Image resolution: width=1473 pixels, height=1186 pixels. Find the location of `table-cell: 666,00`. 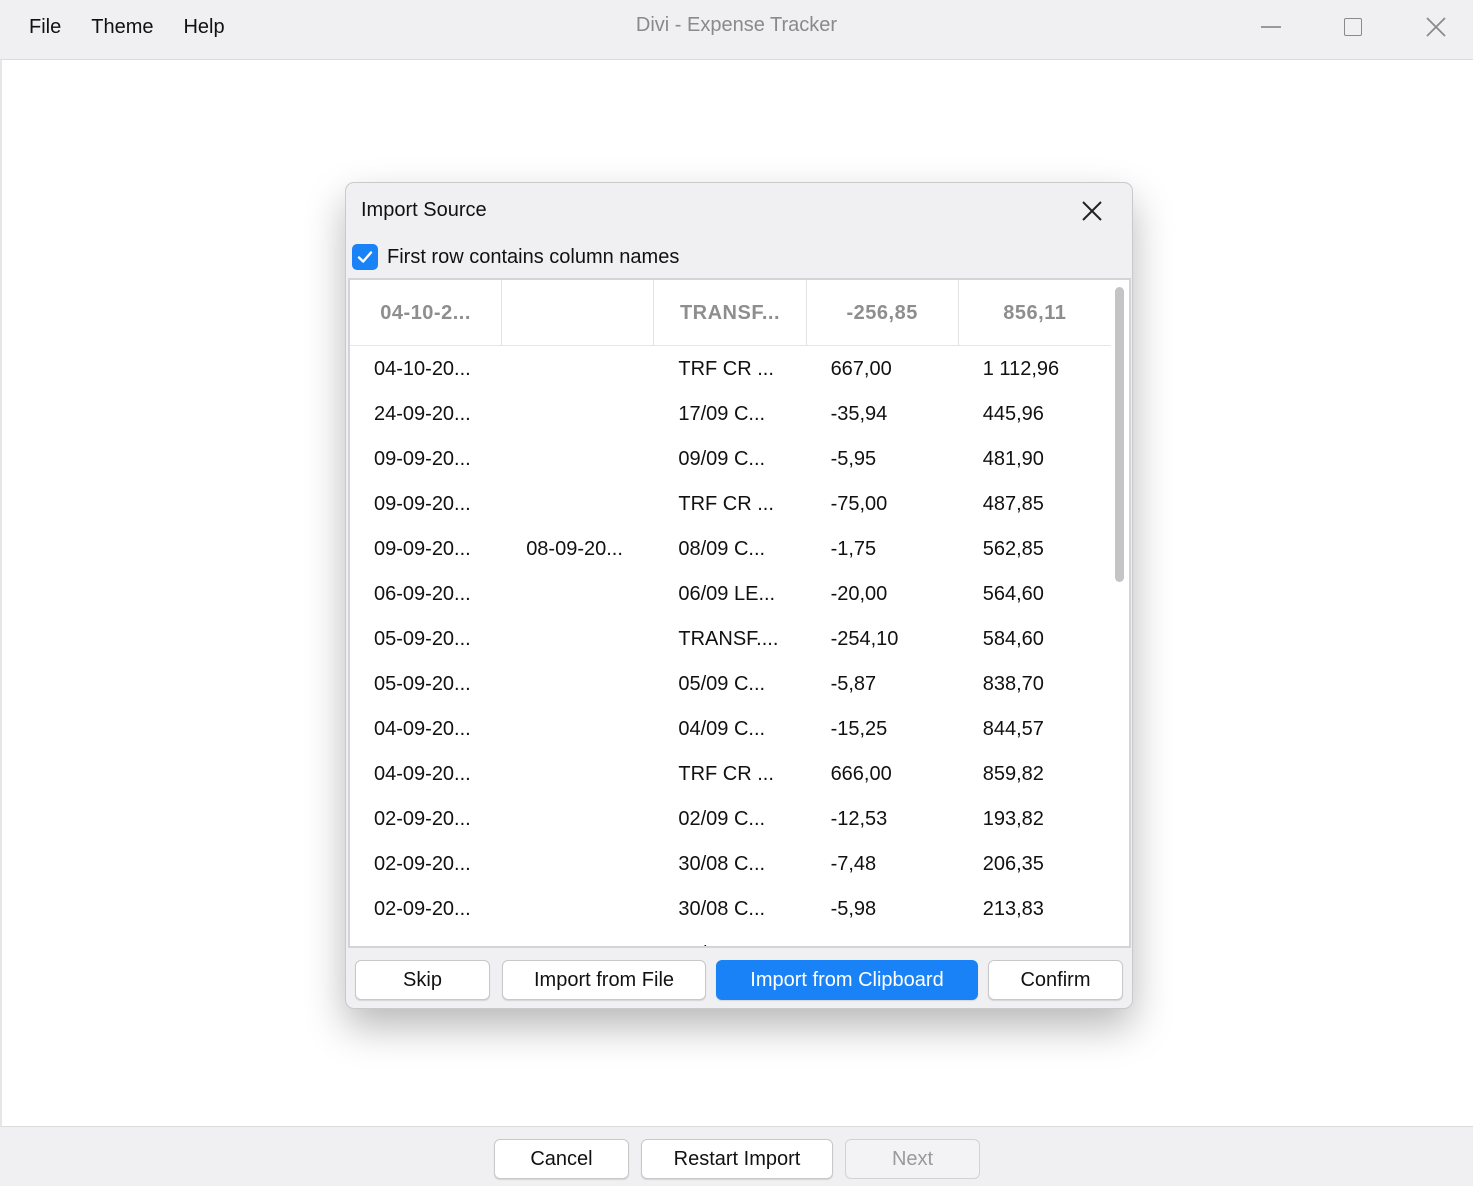

table-cell: 666,00 is located at coordinates (861, 774).